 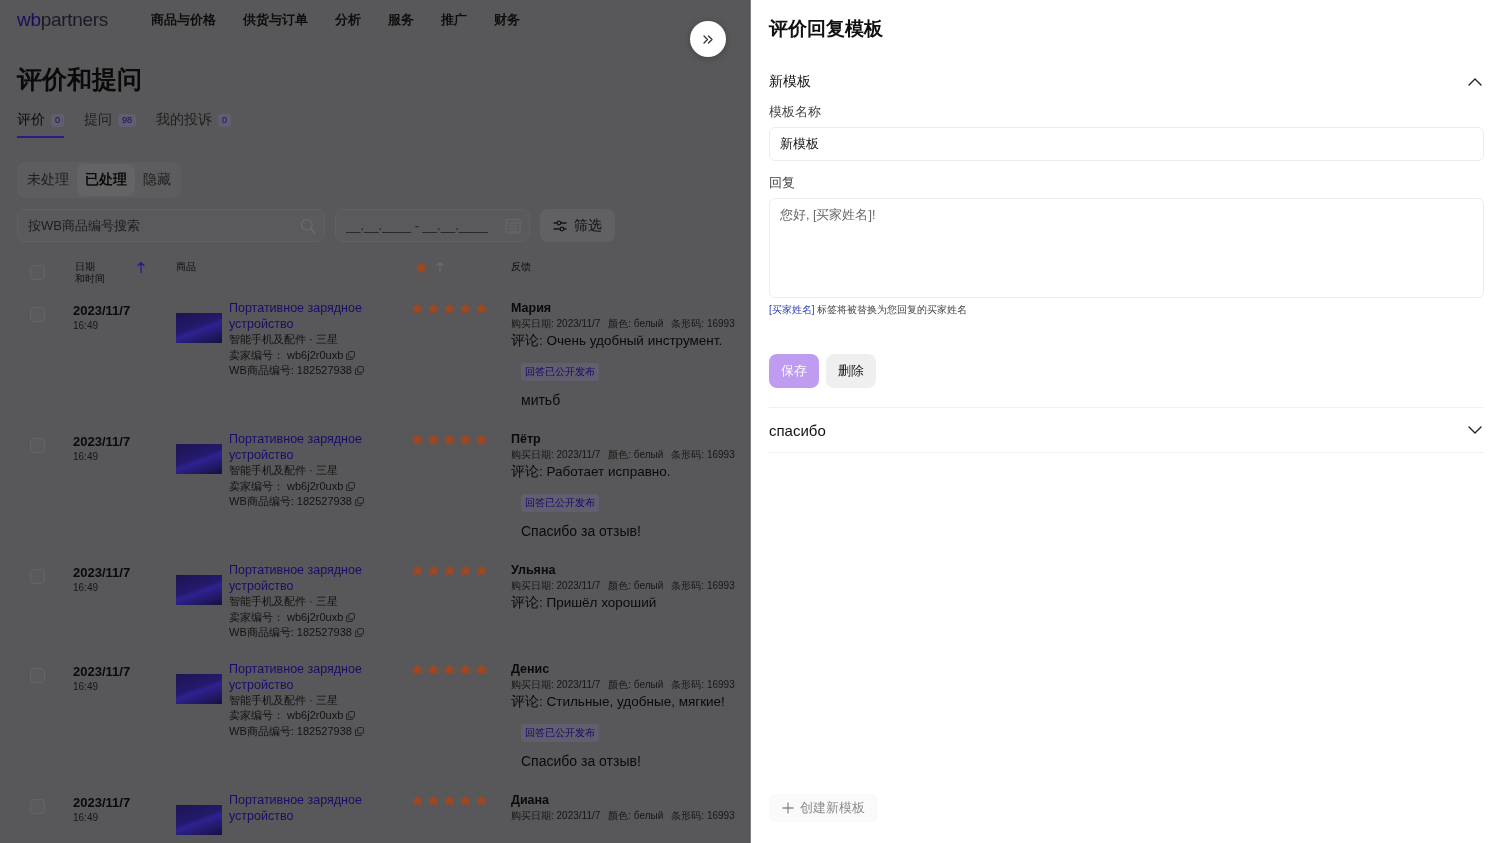 What do you see at coordinates (591, 472) in the screenshot?
I see `review-comment: 评论: Работает исправно.` at bounding box center [591, 472].